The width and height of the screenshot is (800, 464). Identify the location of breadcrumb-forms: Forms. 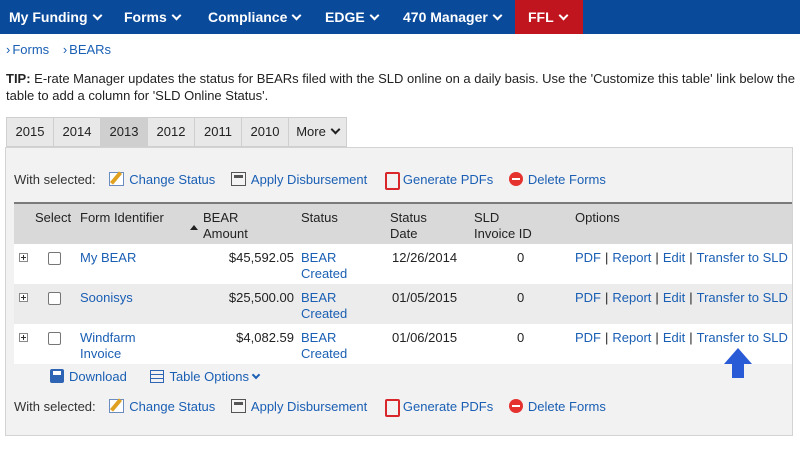
(30, 49).